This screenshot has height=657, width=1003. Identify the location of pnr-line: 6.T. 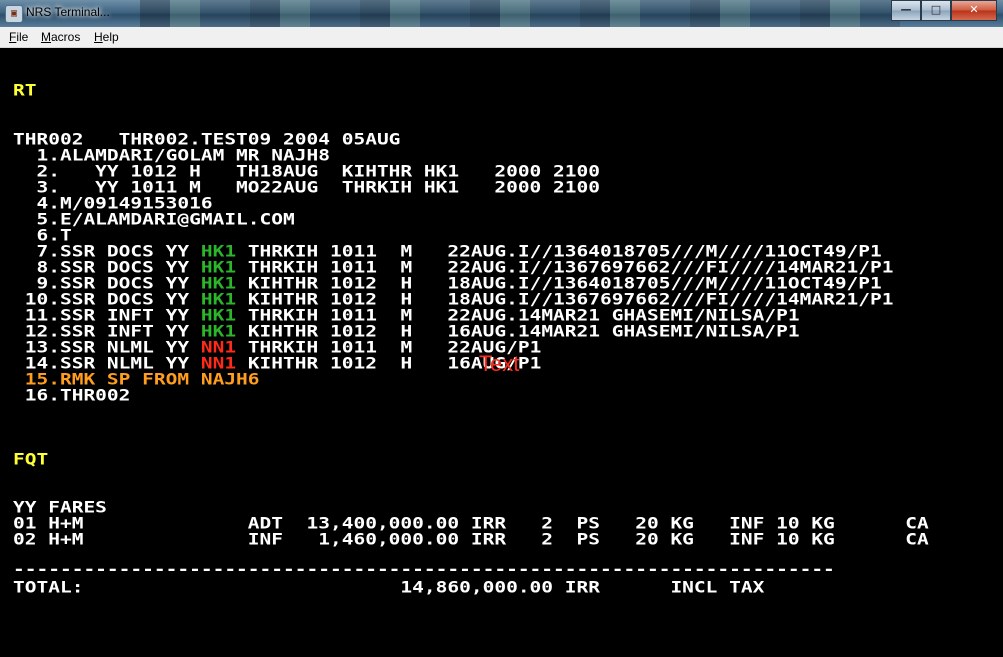
(42, 235).